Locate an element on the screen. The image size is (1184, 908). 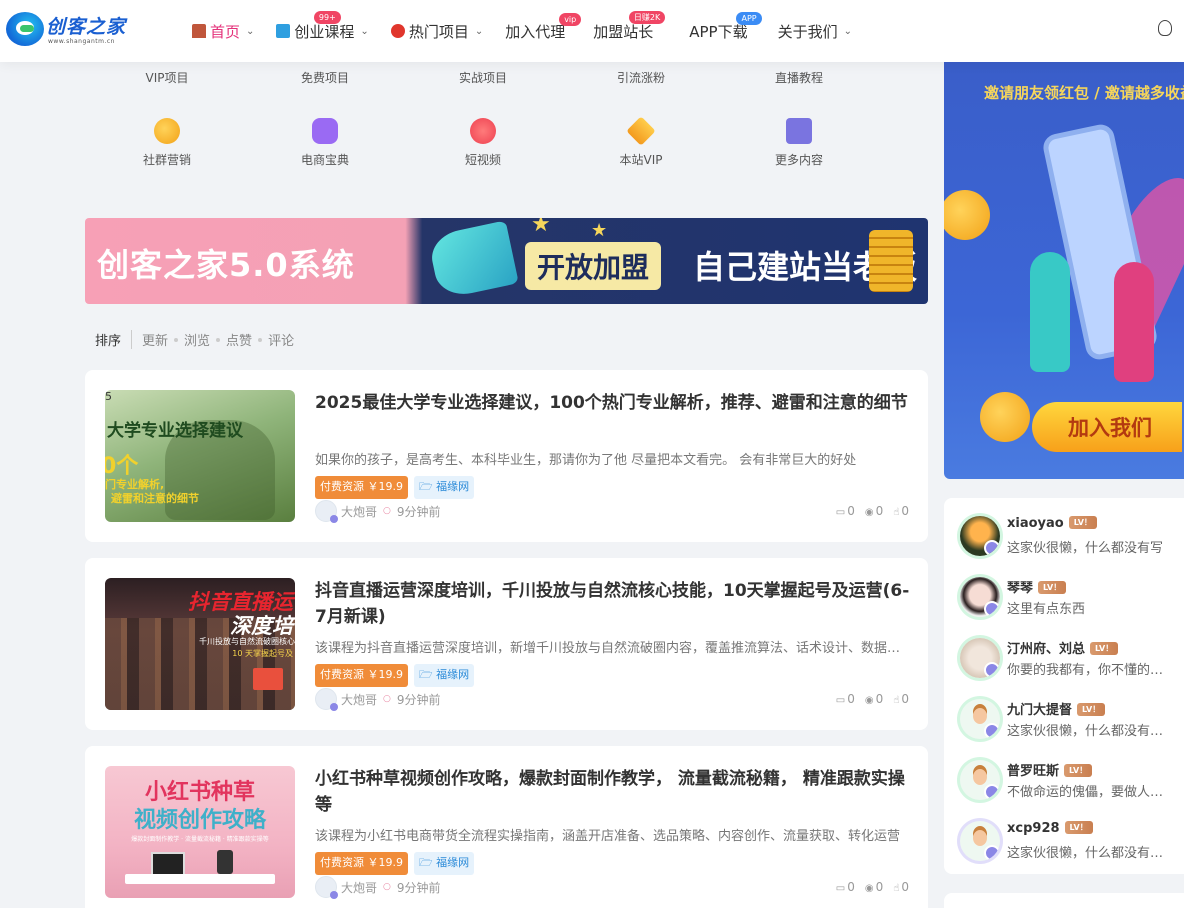
category-practical-projects: 实战项目 is located at coordinates (483, 77).